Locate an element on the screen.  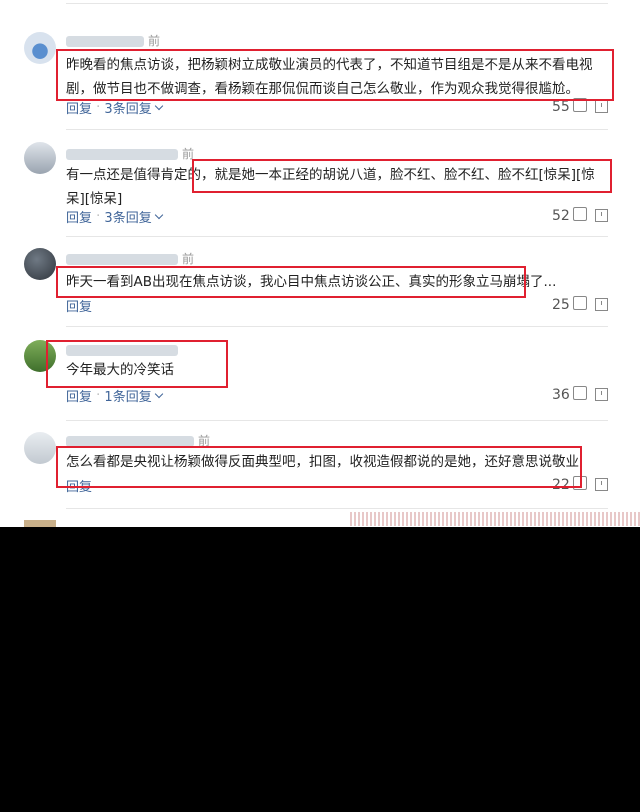
like-count: 55 is located at coordinates (561, 107).